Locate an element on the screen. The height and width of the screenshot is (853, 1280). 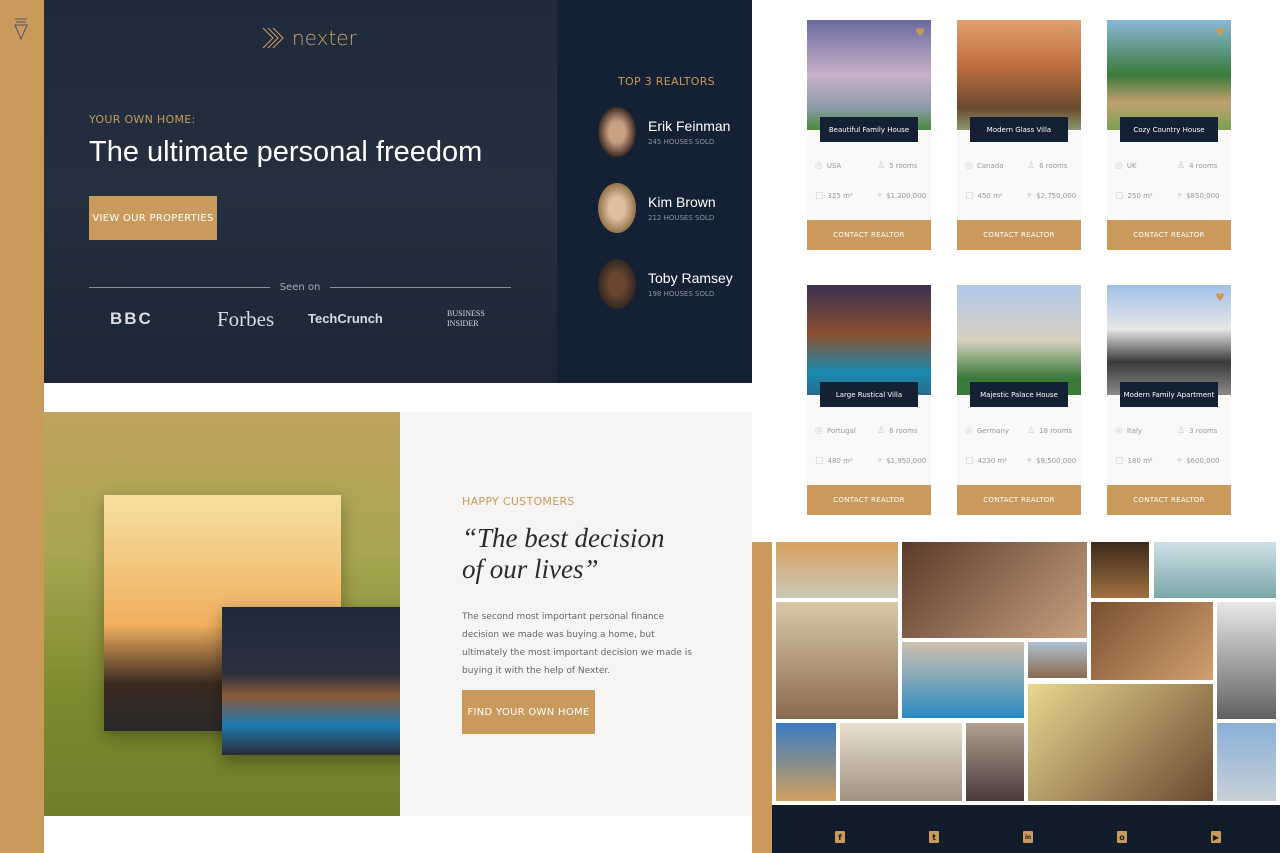
find-home-button: FIND YOUR OWN HOME is located at coordinates (528, 712).